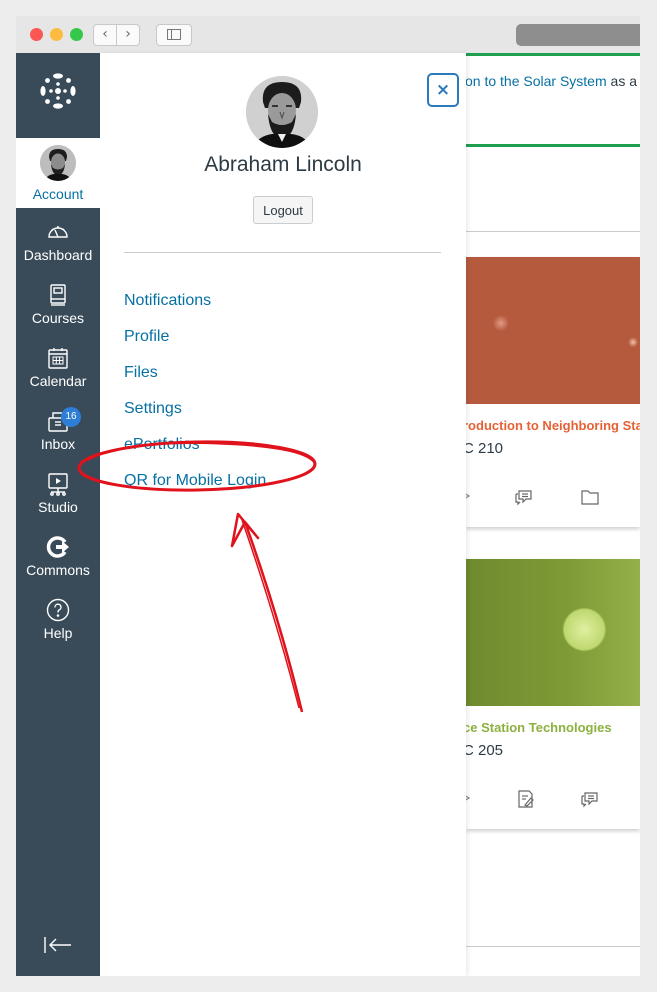 The image size is (657, 992). I want to click on nav-item-inbox: 16 Inbox, so click(58, 436).